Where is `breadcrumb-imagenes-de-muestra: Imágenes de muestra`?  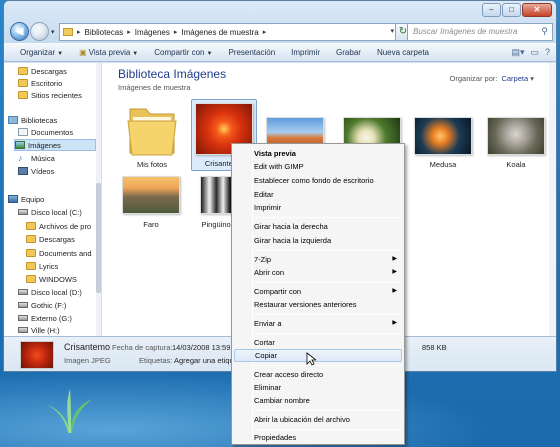 breadcrumb-imagenes-de-muestra: Imágenes de muestra is located at coordinates (219, 32).